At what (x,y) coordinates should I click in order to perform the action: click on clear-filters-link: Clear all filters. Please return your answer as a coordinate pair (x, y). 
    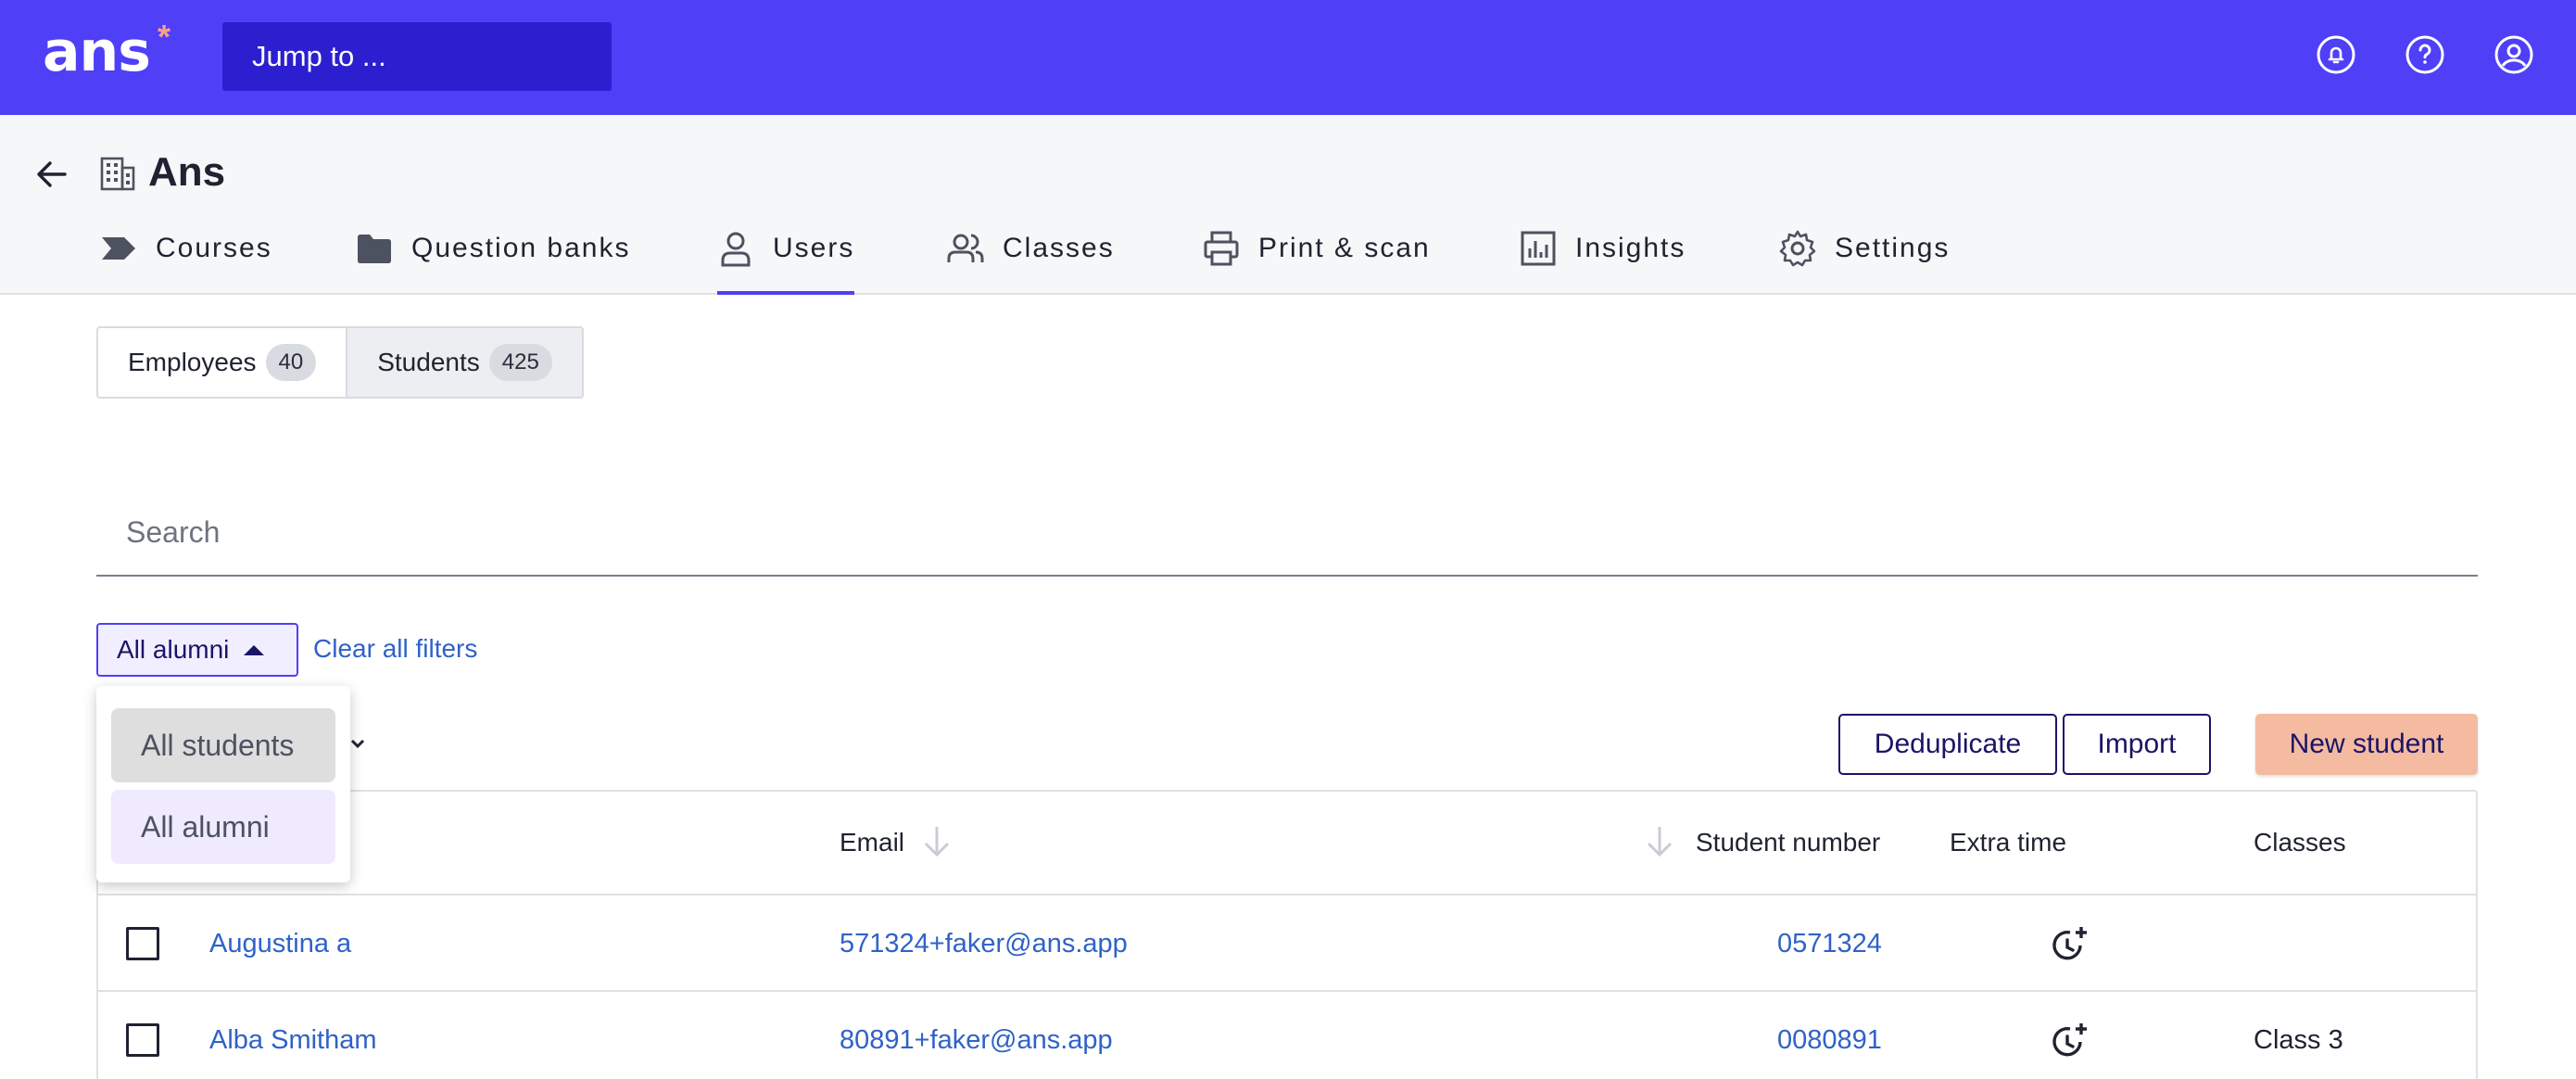
    Looking at the image, I should click on (395, 649).